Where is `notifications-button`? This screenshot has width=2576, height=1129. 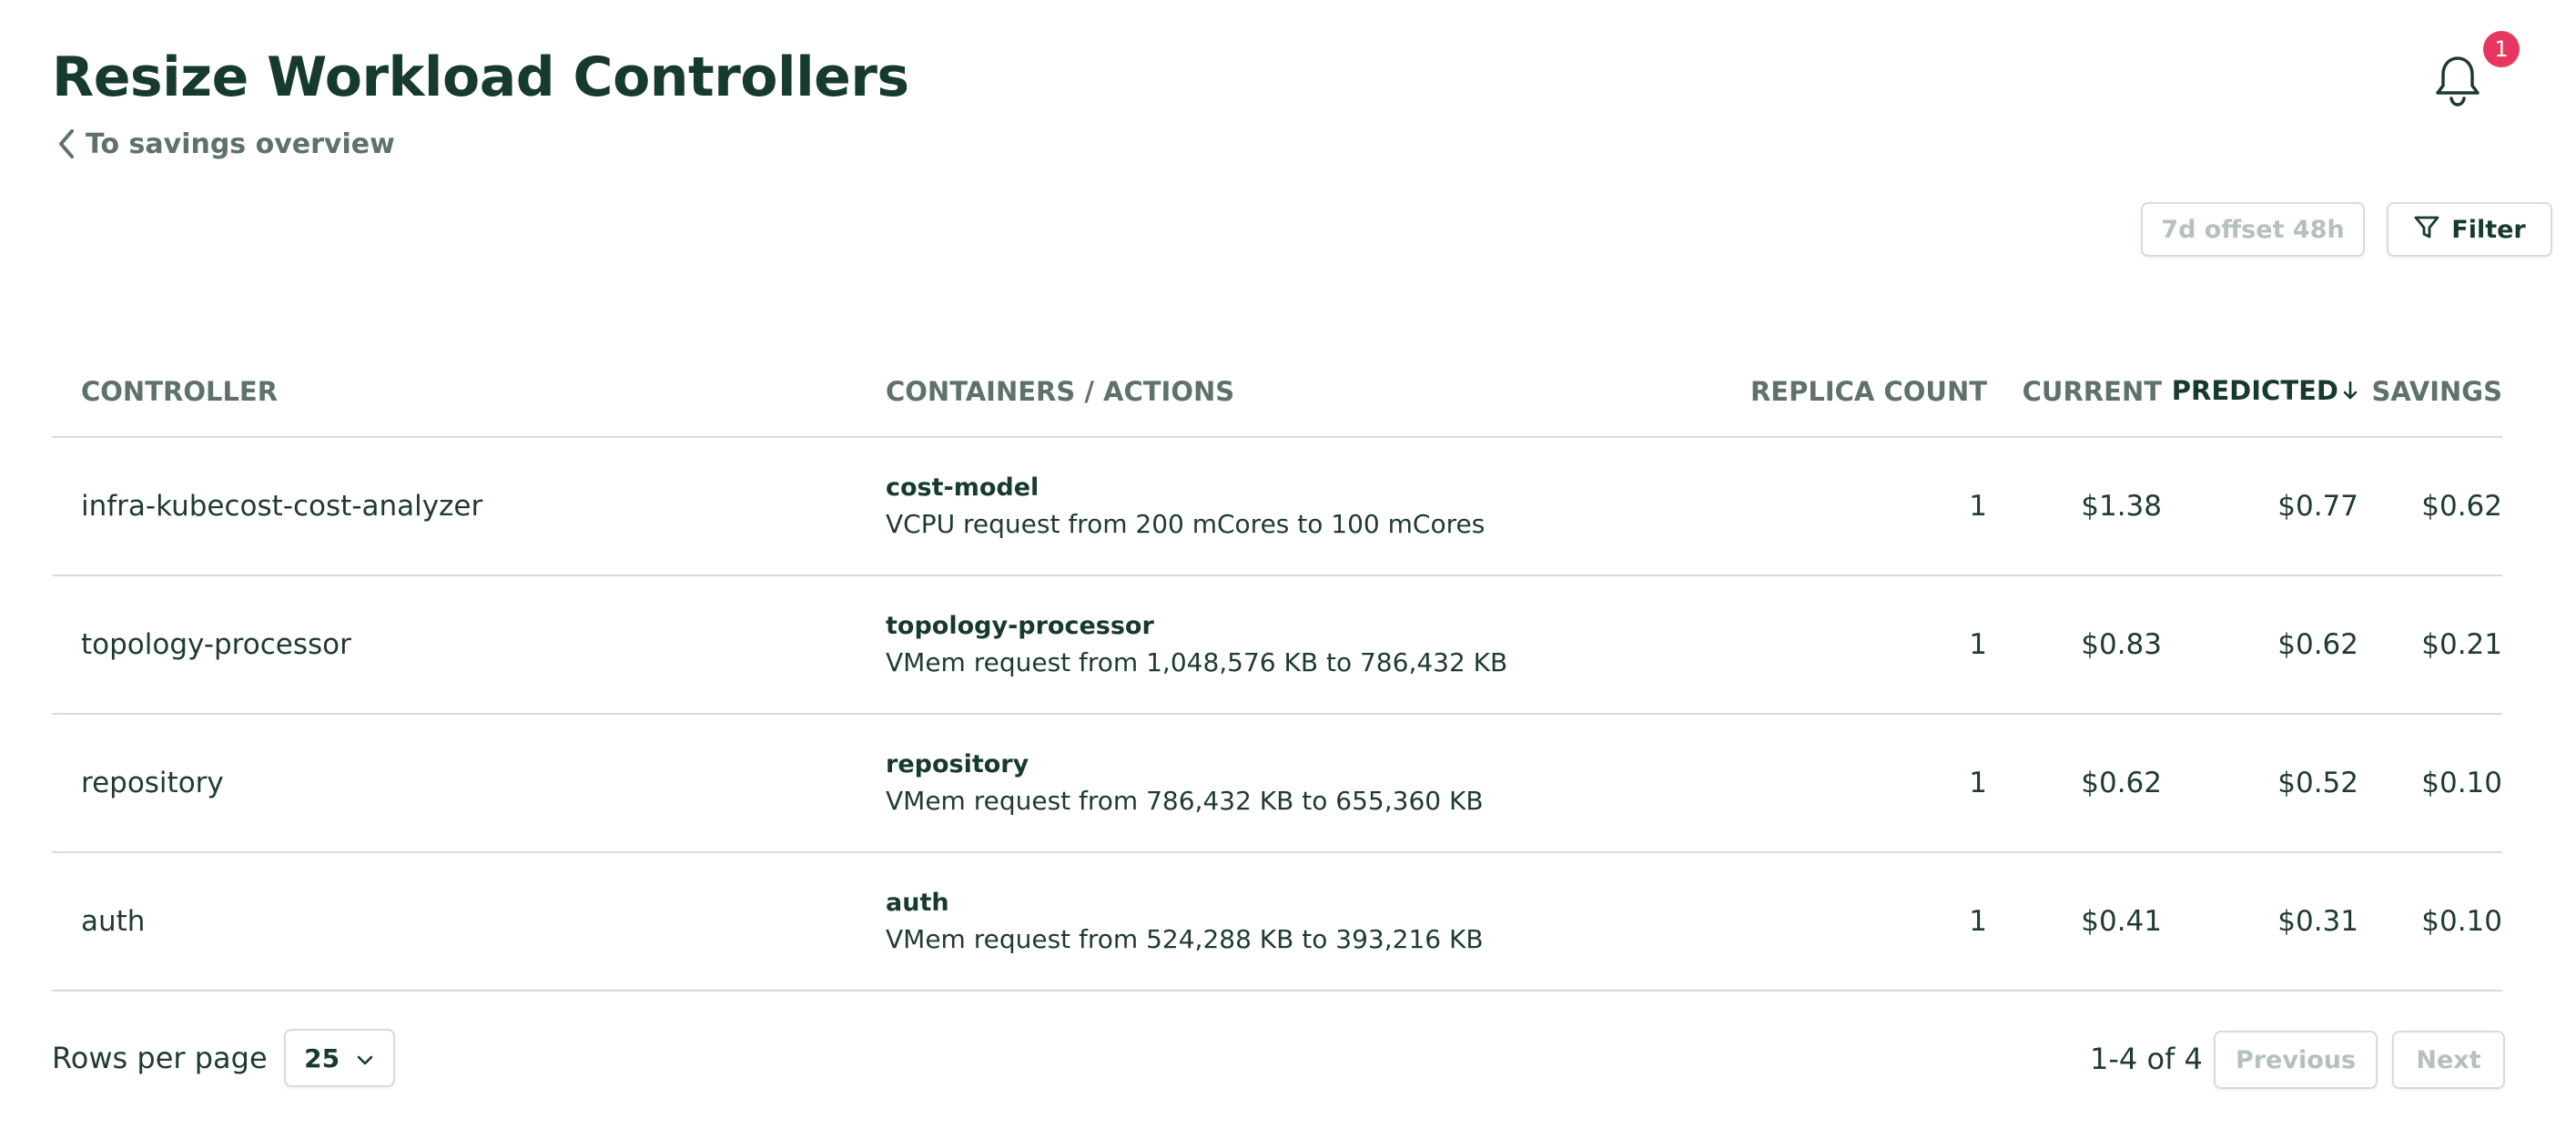
notifications-button is located at coordinates (2457, 80).